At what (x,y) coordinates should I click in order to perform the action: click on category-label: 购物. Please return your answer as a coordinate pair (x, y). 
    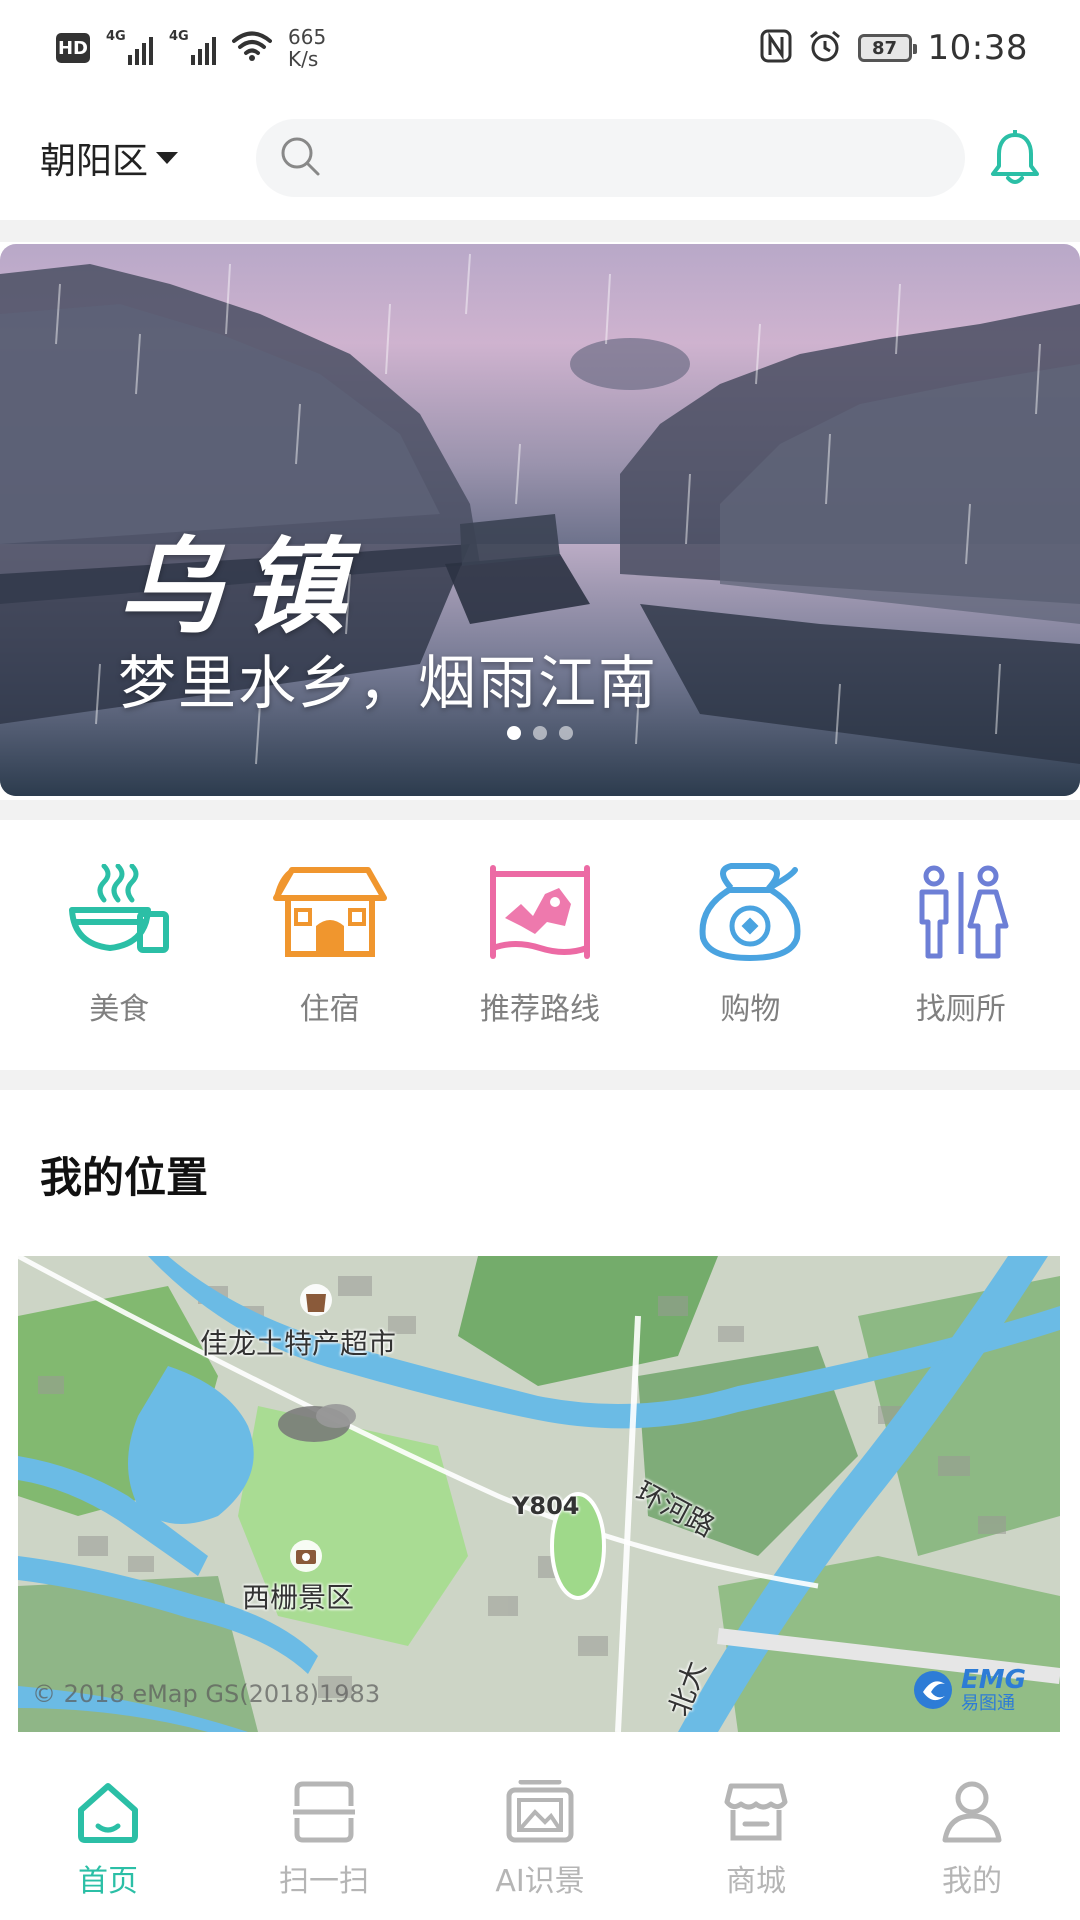
    Looking at the image, I should click on (750, 1009).